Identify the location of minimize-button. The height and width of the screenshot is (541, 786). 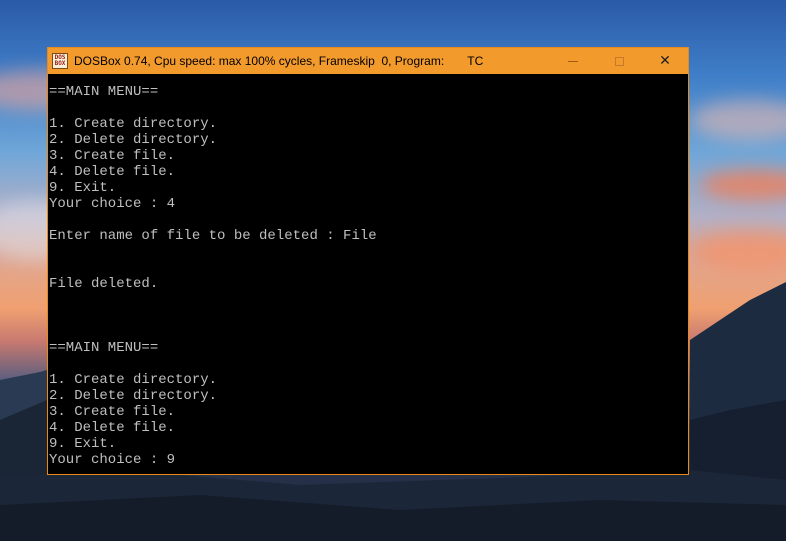
(573, 61).